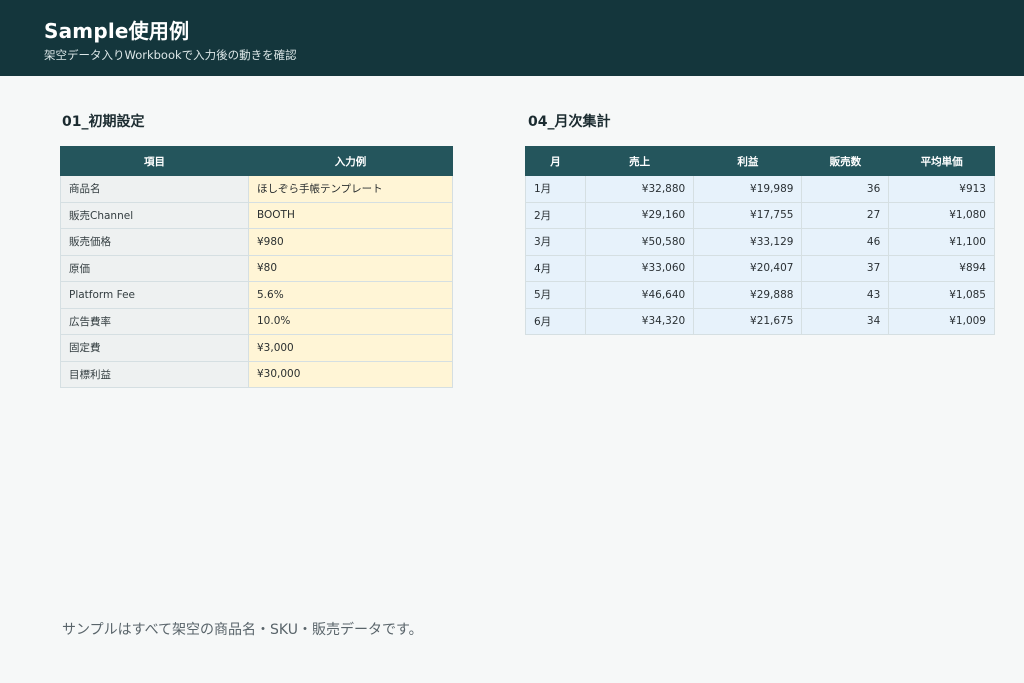 The width and height of the screenshot is (1024, 683). I want to click on settings-header-row: 項目 入力例, so click(256, 161).